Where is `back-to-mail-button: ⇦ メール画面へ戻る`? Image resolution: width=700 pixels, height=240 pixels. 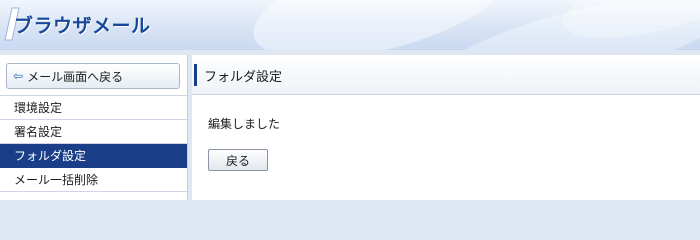 back-to-mail-button: ⇦ メール画面へ戻る is located at coordinates (93, 76).